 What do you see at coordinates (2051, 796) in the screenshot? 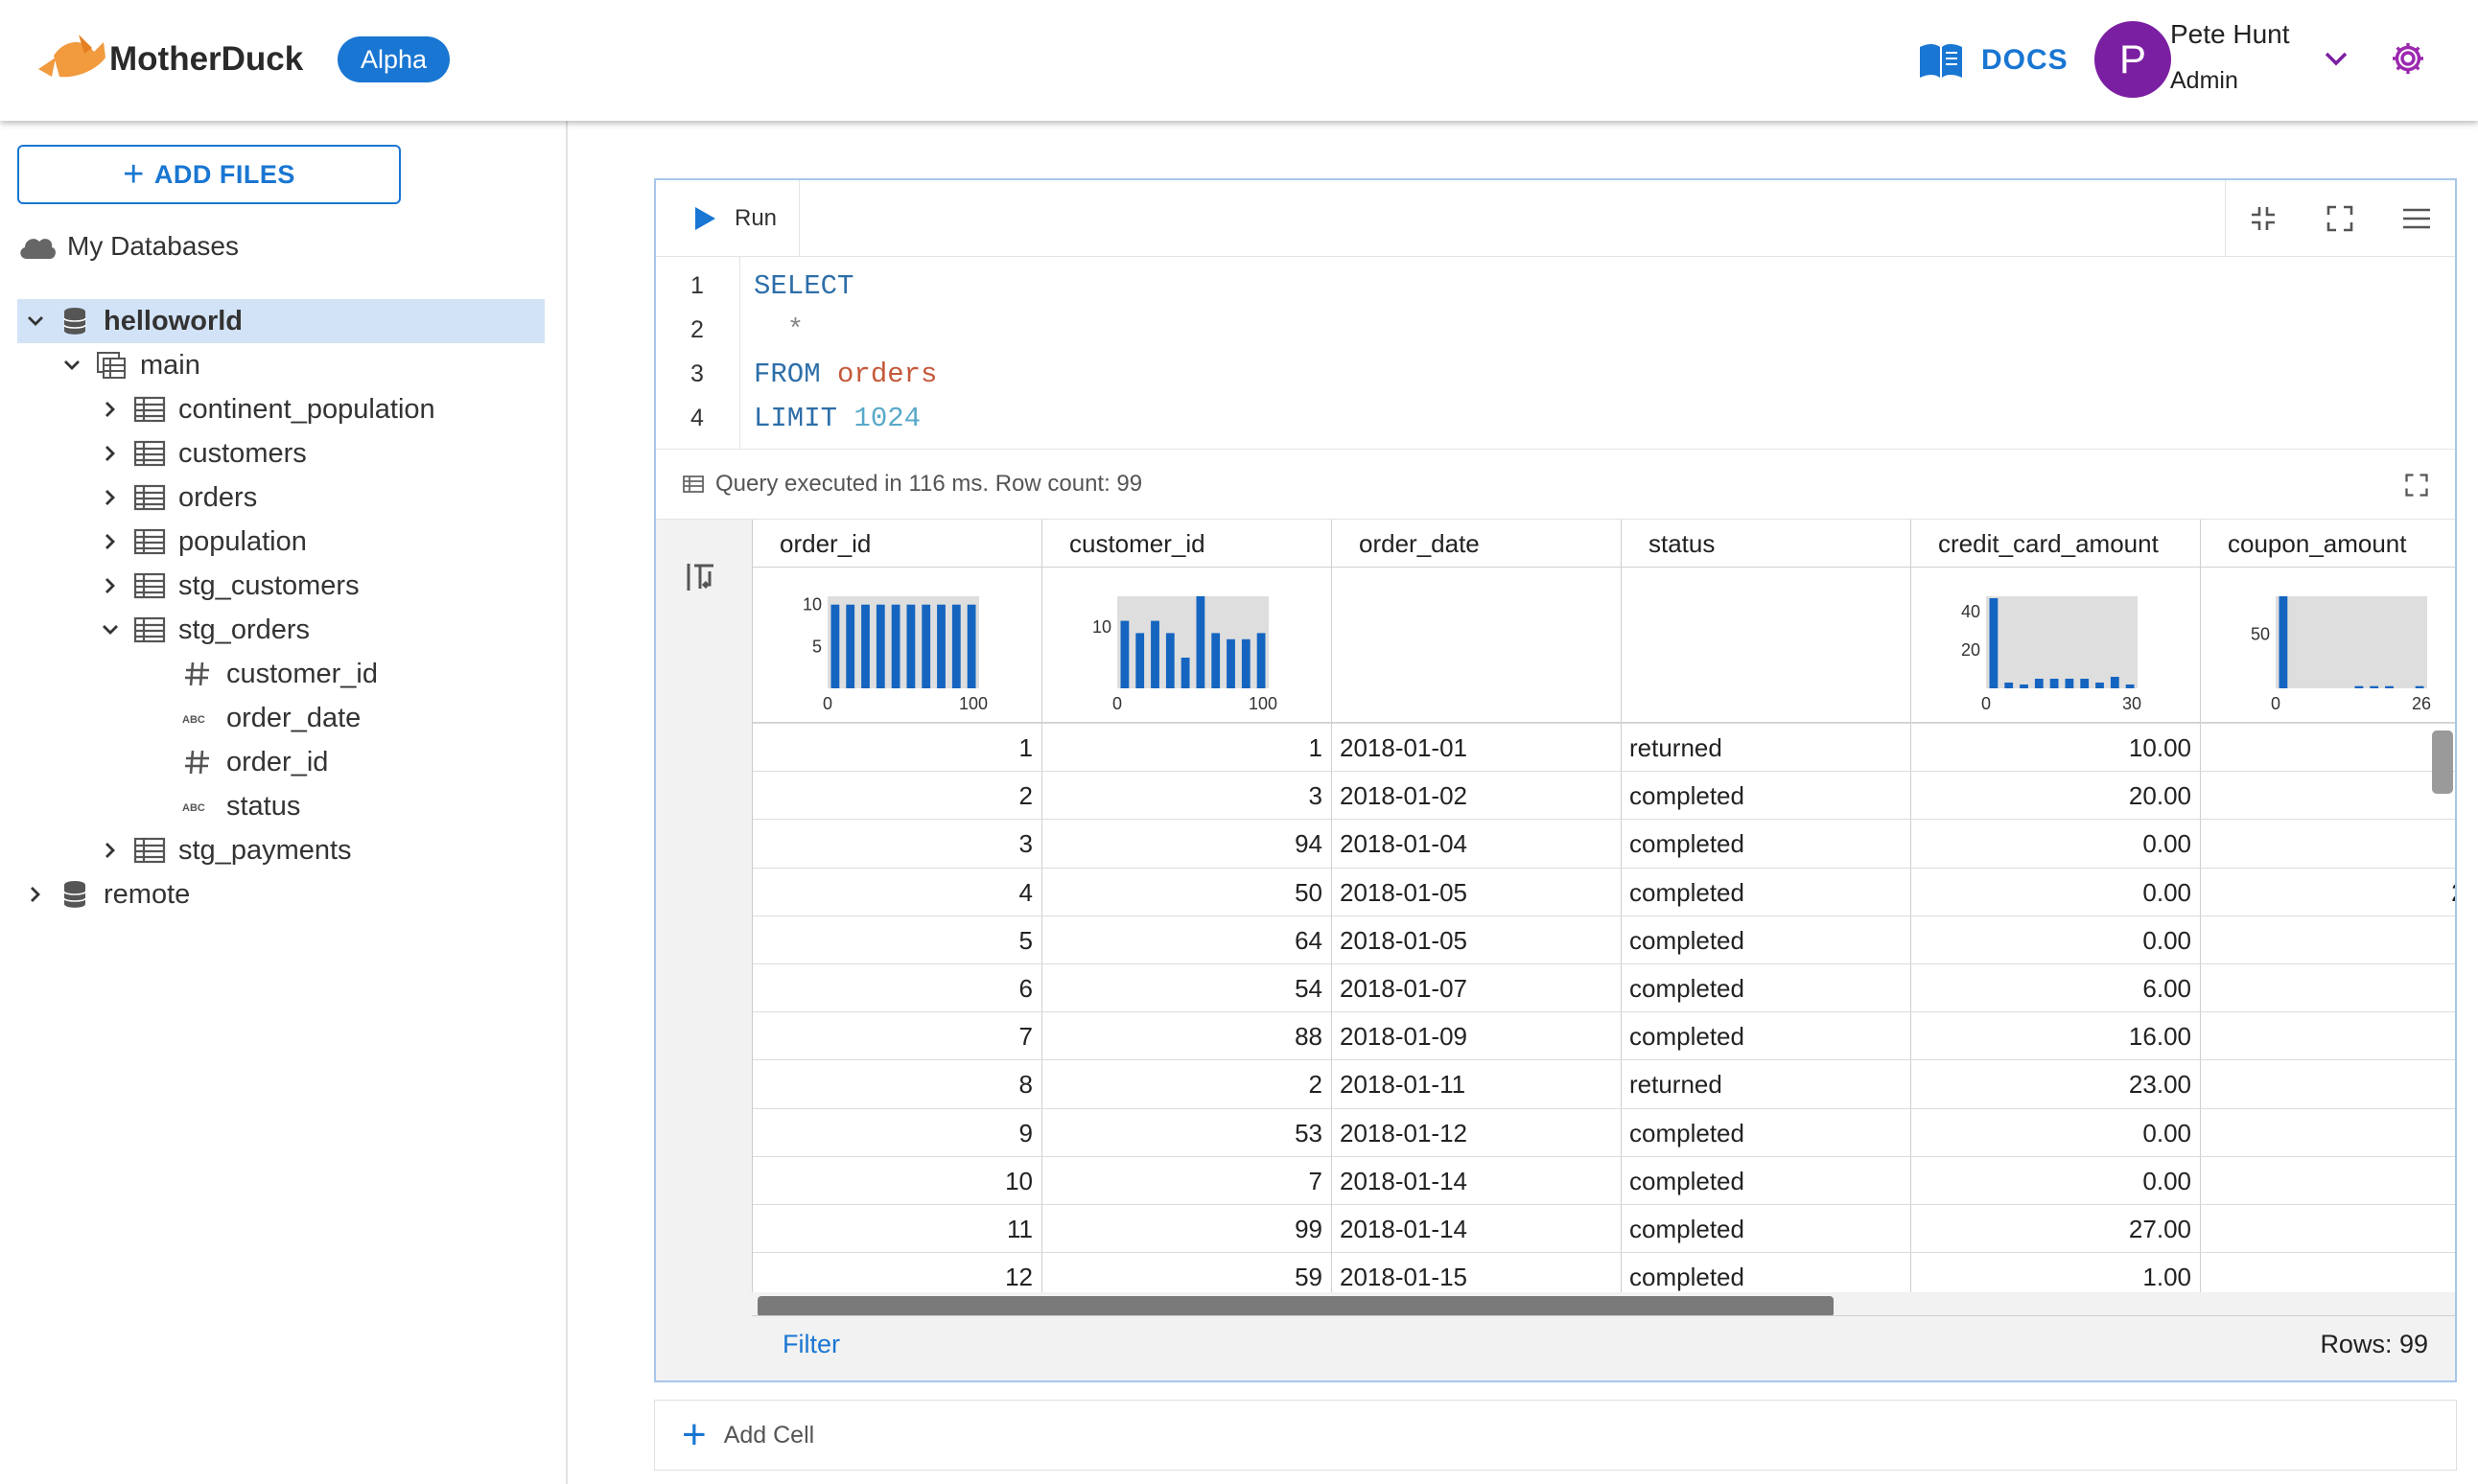
I see `table-cell: 20.00` at bounding box center [2051, 796].